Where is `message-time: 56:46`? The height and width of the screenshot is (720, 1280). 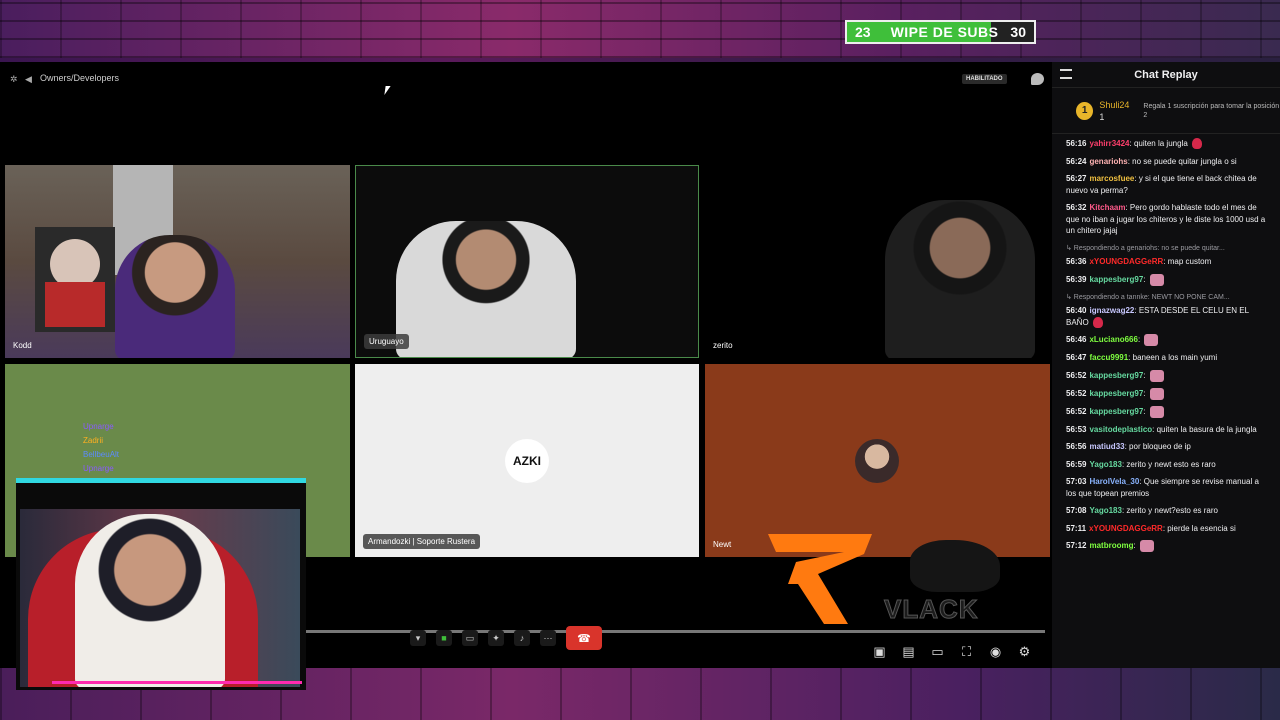
message-time: 56:46 is located at coordinates (1076, 340).